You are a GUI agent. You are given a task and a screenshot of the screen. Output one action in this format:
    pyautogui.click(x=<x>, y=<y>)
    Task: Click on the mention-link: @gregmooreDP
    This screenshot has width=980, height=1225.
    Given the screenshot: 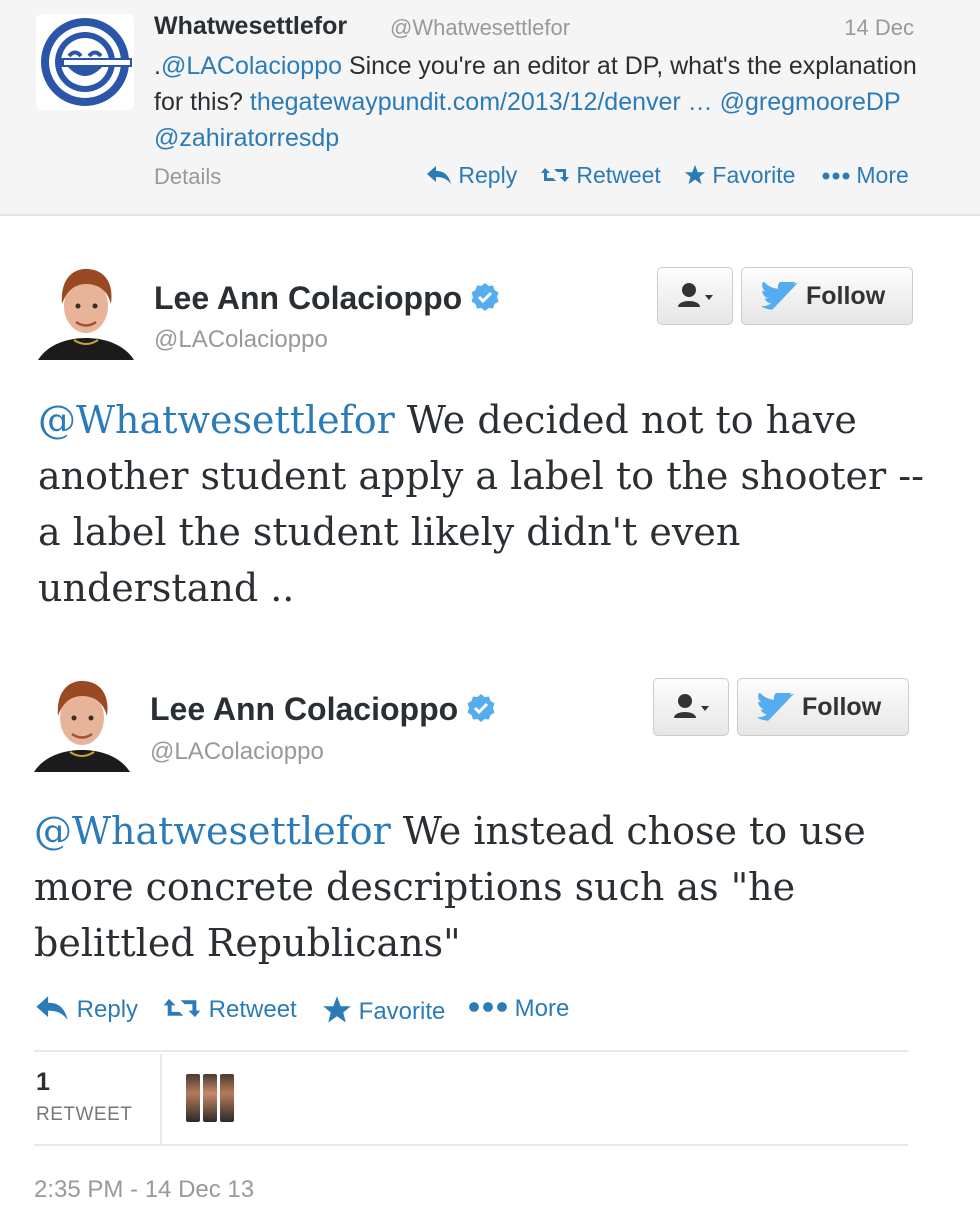 What is the action you would take?
    pyautogui.click(x=810, y=102)
    